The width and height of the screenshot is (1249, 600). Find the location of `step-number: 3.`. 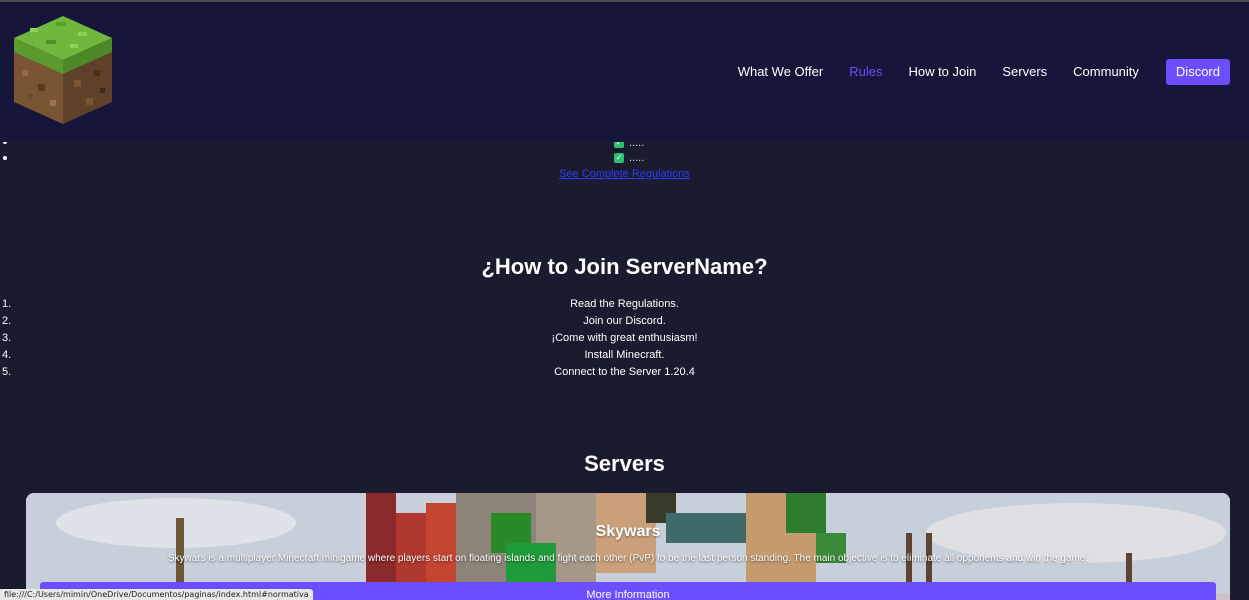

step-number: 3. is located at coordinates (7, 338).